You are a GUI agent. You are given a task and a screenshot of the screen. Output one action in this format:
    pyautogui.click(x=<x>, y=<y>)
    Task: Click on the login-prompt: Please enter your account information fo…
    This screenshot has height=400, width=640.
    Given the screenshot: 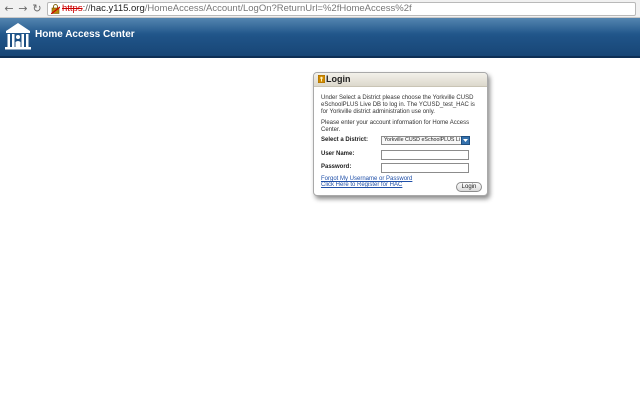 What is the action you would take?
    pyautogui.click(x=395, y=126)
    